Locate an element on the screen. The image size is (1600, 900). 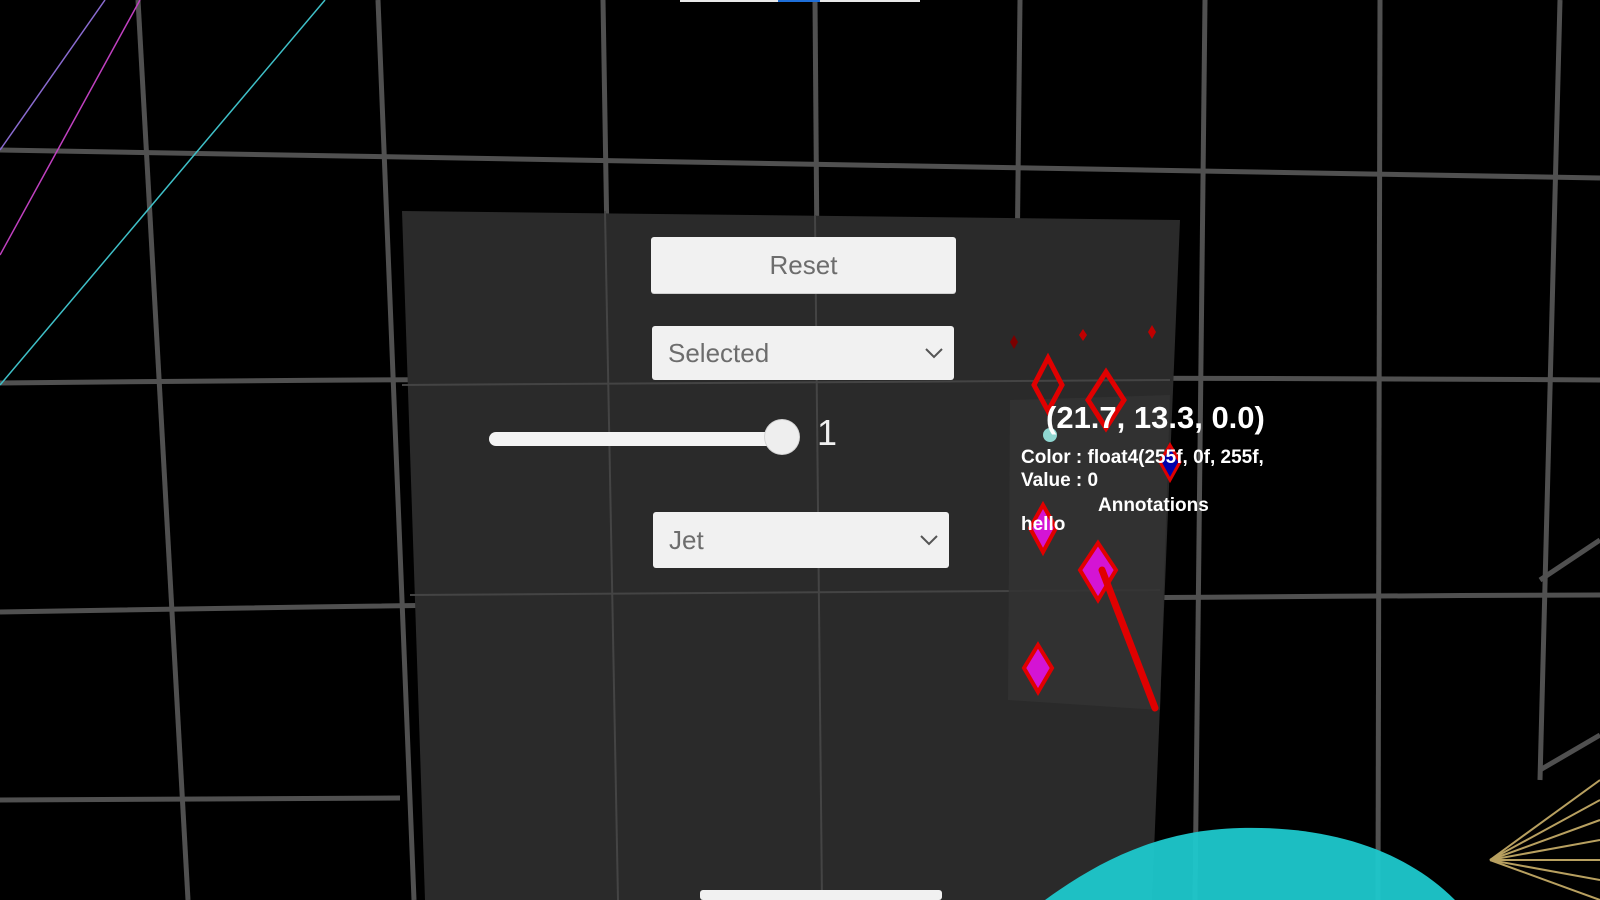
colormap-dropdown: Jet is located at coordinates (801, 540).